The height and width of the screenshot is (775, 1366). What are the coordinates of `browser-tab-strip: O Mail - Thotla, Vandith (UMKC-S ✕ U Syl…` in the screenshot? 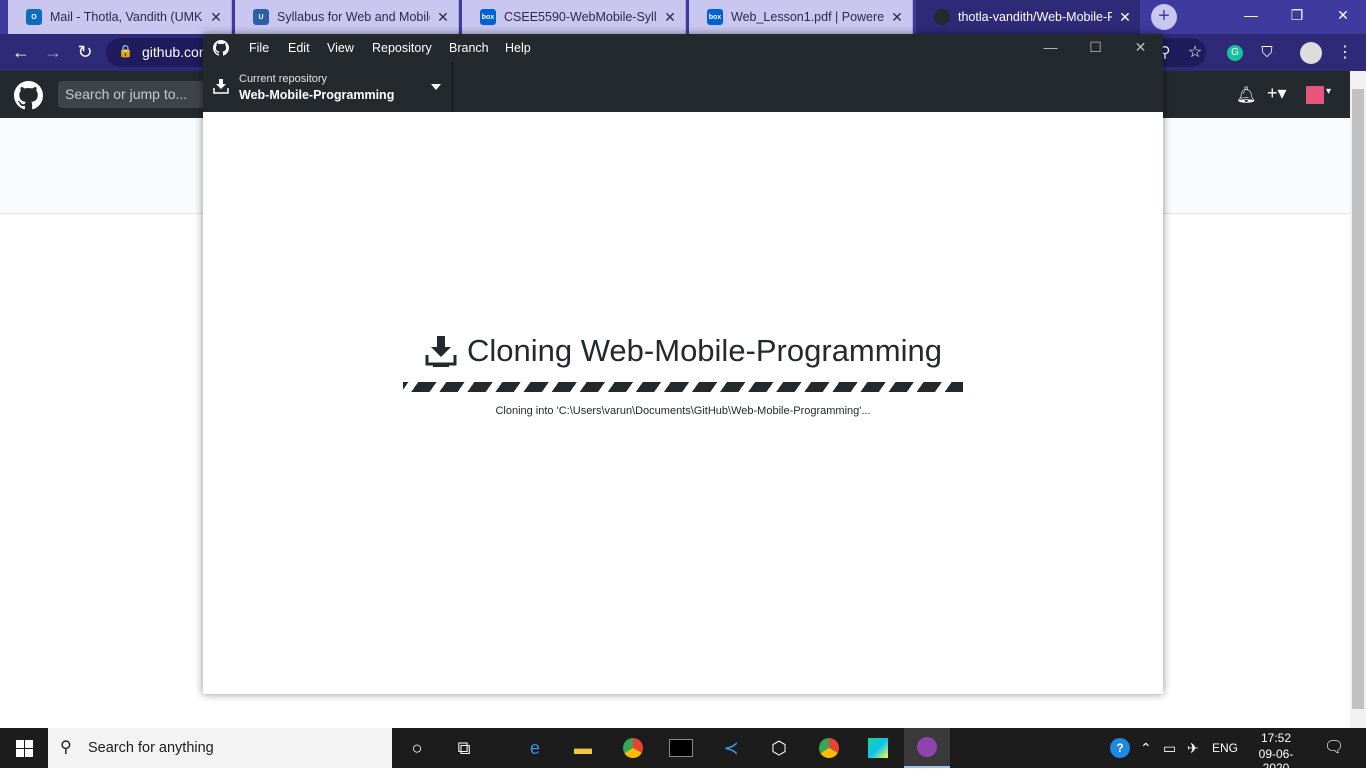 It's located at (683, 17).